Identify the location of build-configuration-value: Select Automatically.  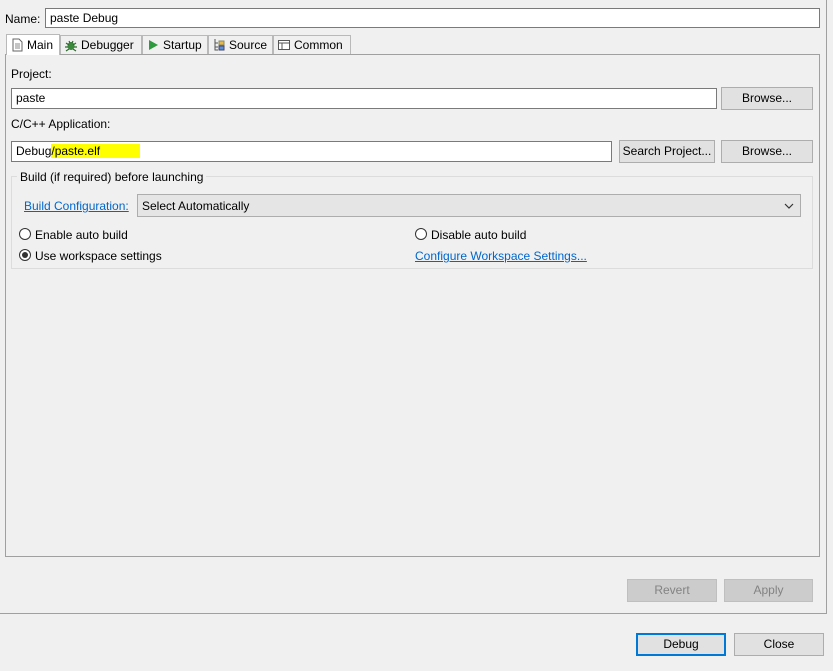
(196, 206).